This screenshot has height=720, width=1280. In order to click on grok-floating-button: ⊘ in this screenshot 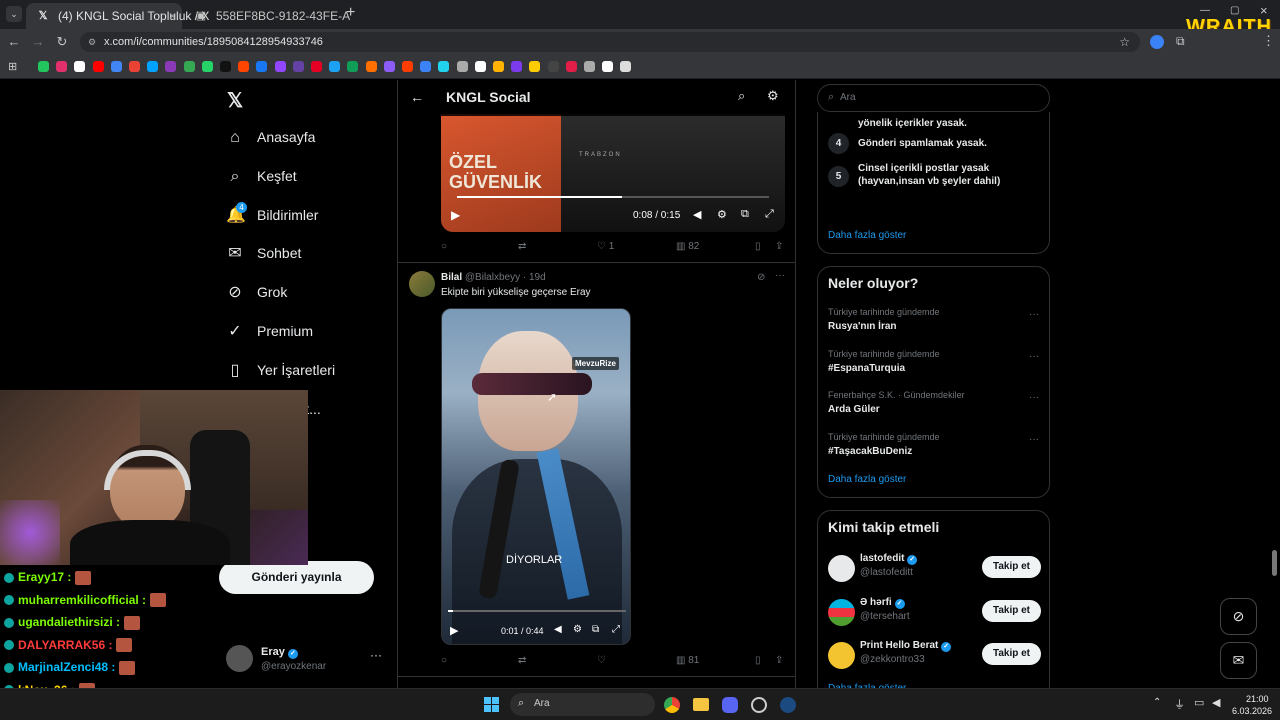, I will do `click(1238, 616)`.